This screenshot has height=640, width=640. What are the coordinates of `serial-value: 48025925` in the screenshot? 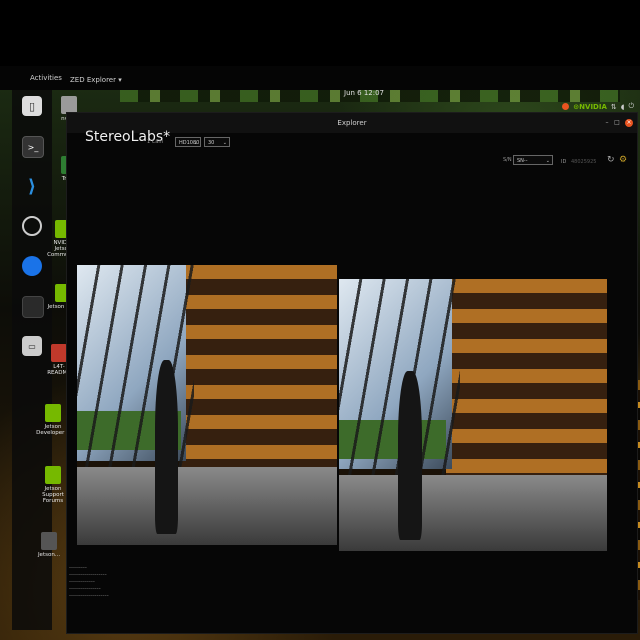 It's located at (584, 162).